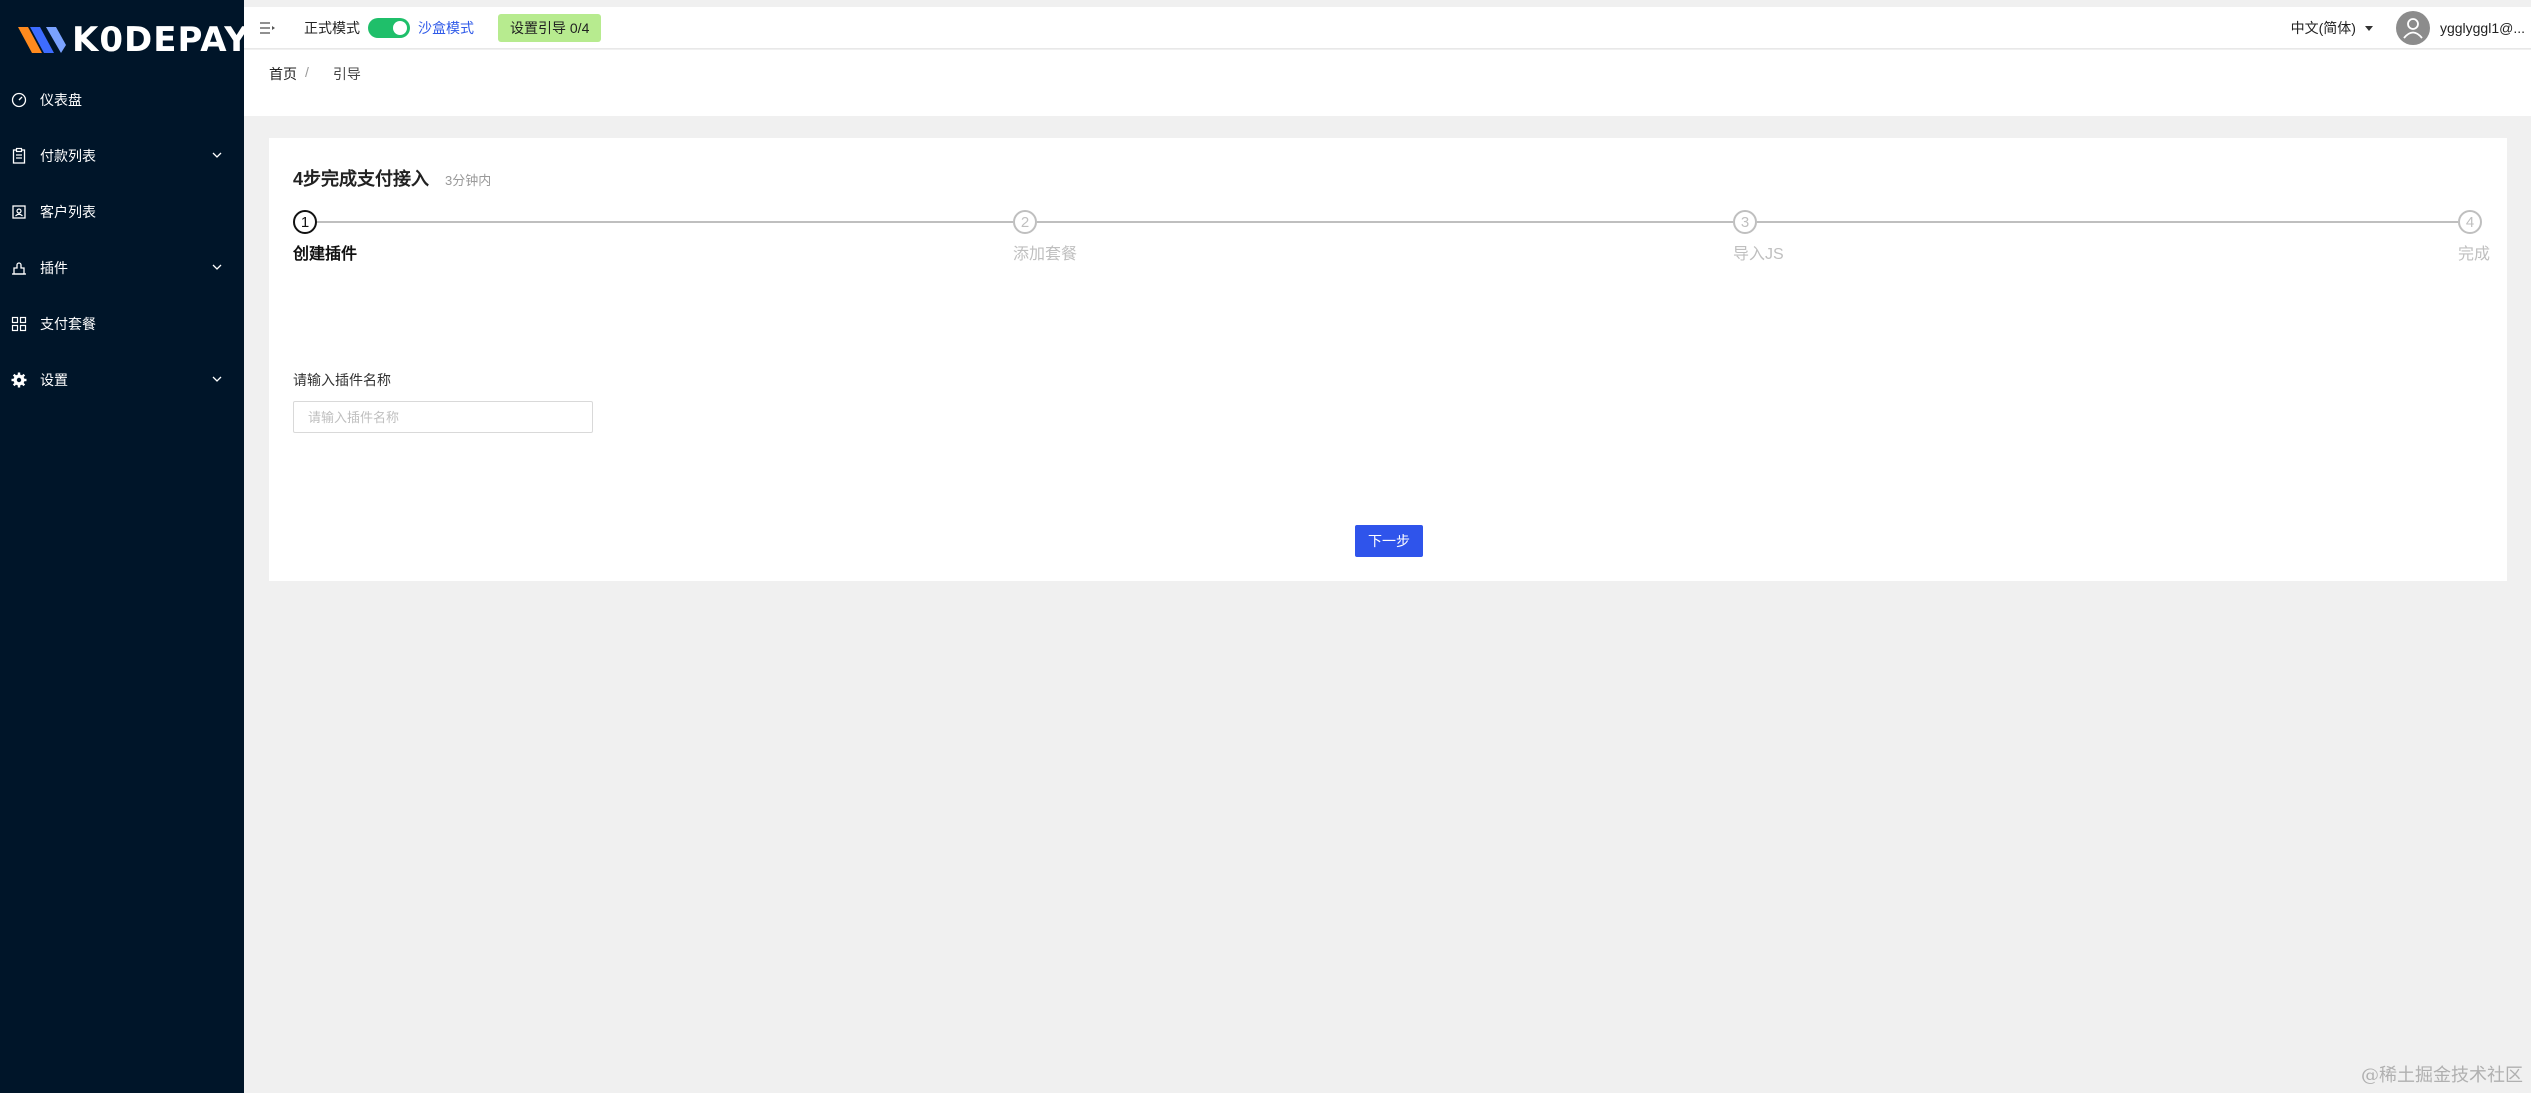  What do you see at coordinates (1045, 254) in the screenshot?
I see `step-label: 添加套餐` at bounding box center [1045, 254].